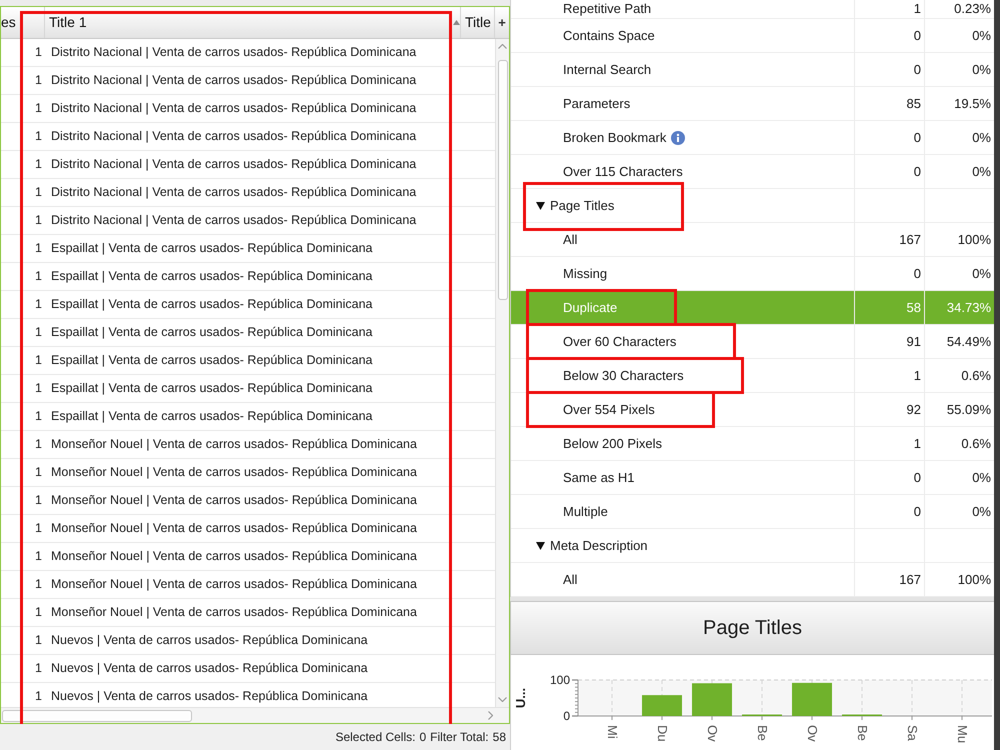 The width and height of the screenshot is (1000, 750). I want to click on tree-row: Repetitive Path 1 0.23%, so click(752, 9).